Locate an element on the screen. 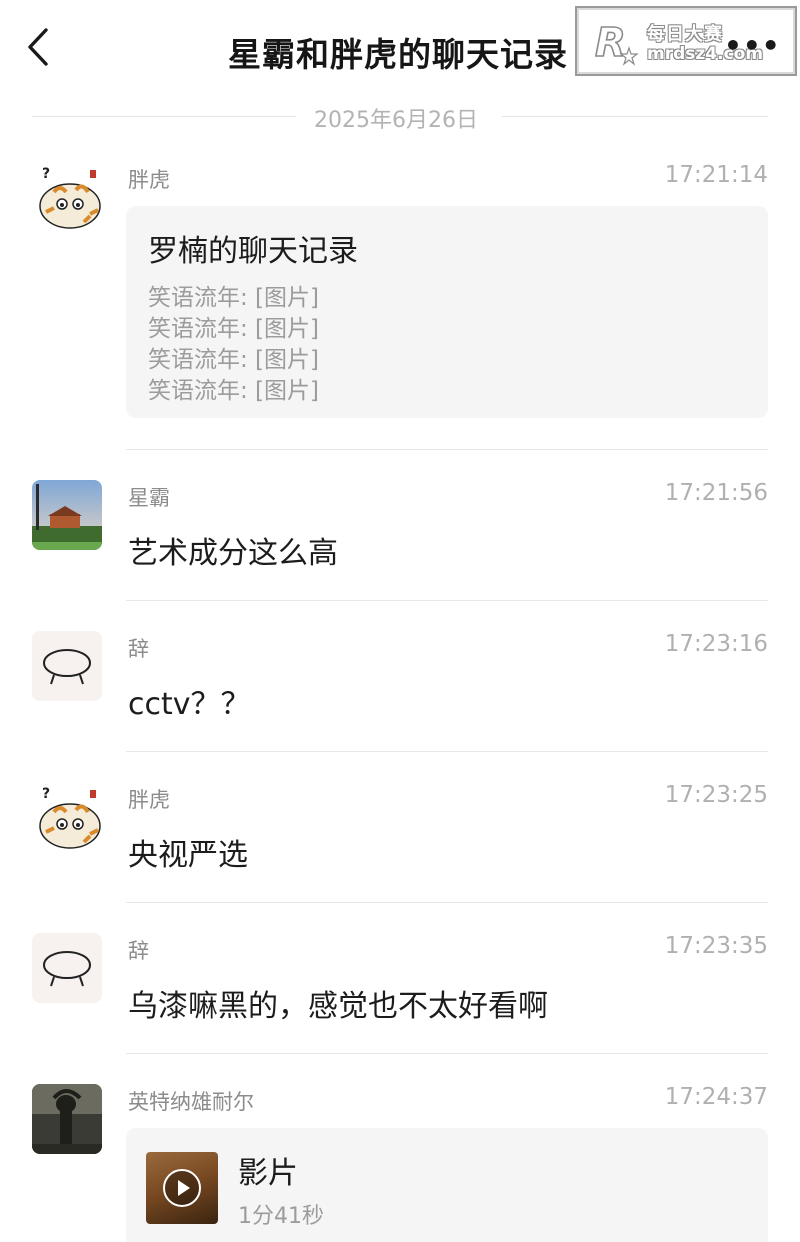  message-time: 17:21:56 is located at coordinates (716, 493).